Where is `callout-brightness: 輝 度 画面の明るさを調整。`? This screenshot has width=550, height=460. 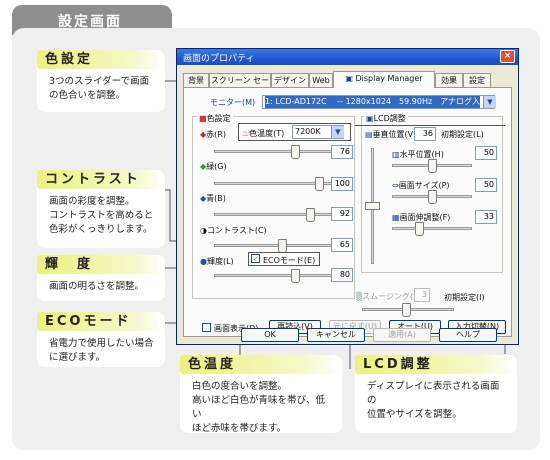
callout-brightness: 輝 度 画面の明るさを調整。 is located at coordinates (101, 278).